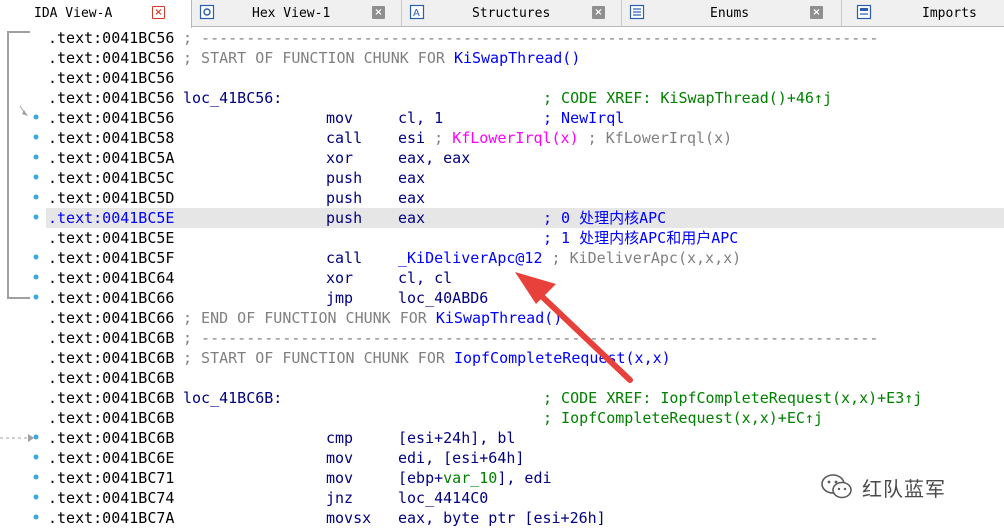 The height and width of the screenshot is (531, 1004). What do you see at coordinates (111, 198) in the screenshot?
I see `address: .text:0041BC5D` at bounding box center [111, 198].